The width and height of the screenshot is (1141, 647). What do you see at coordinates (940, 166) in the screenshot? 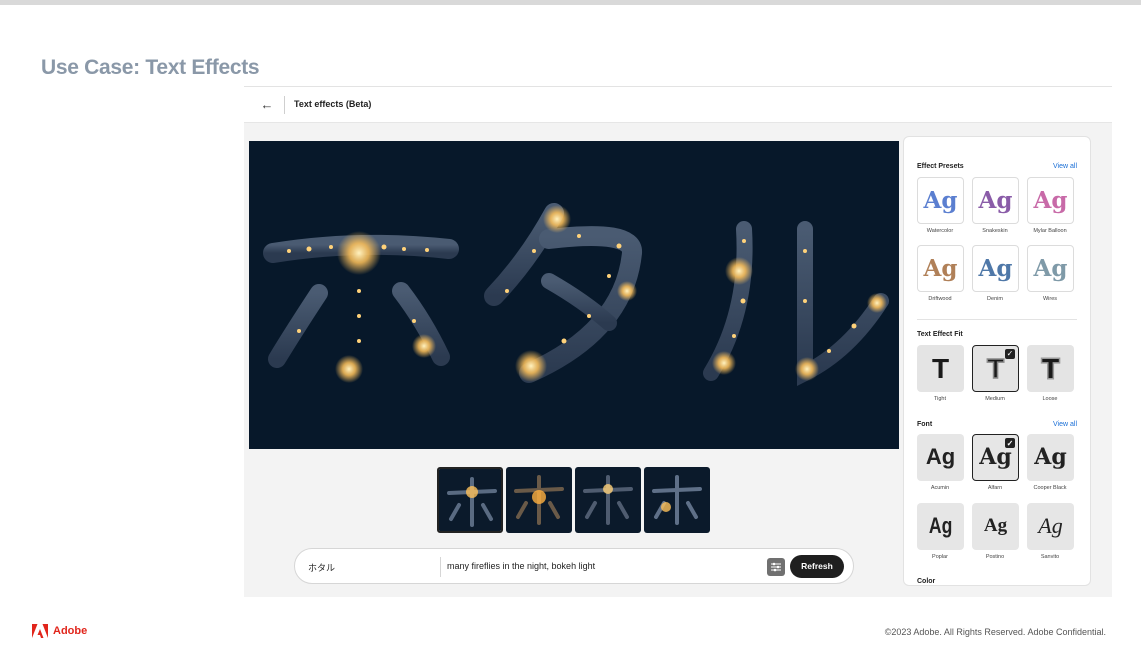
I see `presets-title: Effect Presets` at bounding box center [940, 166].